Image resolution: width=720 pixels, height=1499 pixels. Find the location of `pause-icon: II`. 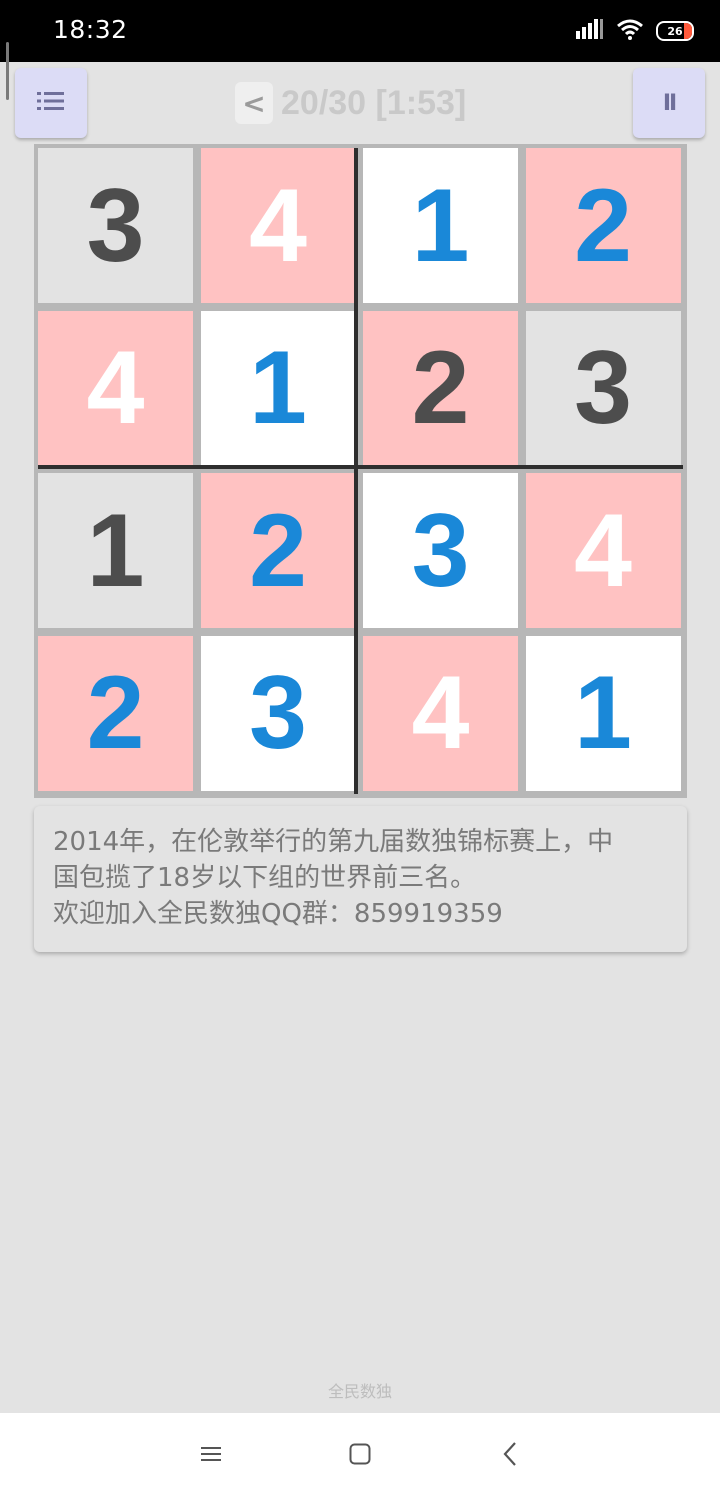

pause-icon: II is located at coordinates (669, 103).